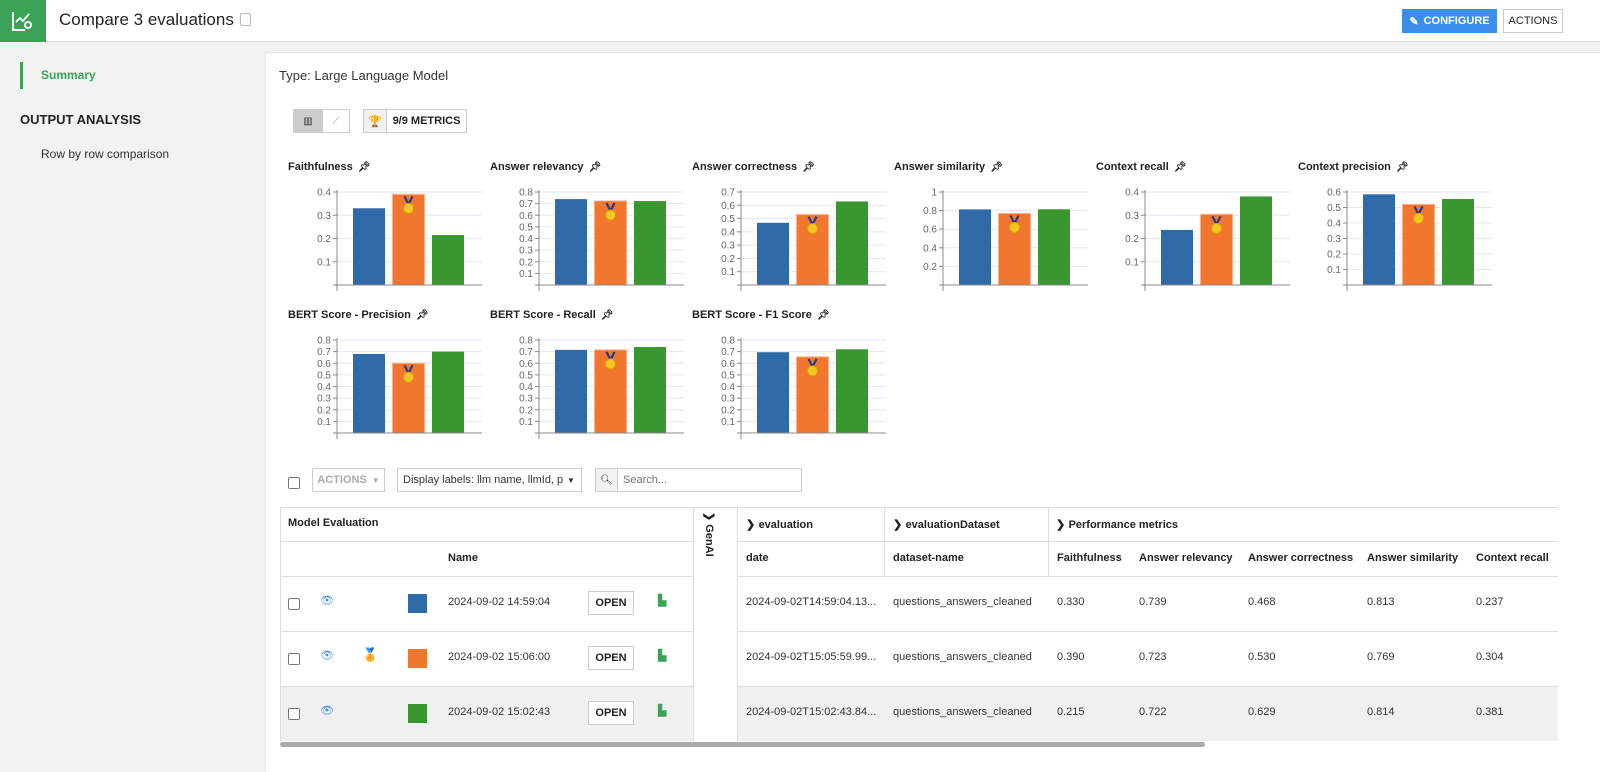  Describe the element at coordinates (1262, 657) in the screenshot. I see `metric-value: 0.530` at that location.